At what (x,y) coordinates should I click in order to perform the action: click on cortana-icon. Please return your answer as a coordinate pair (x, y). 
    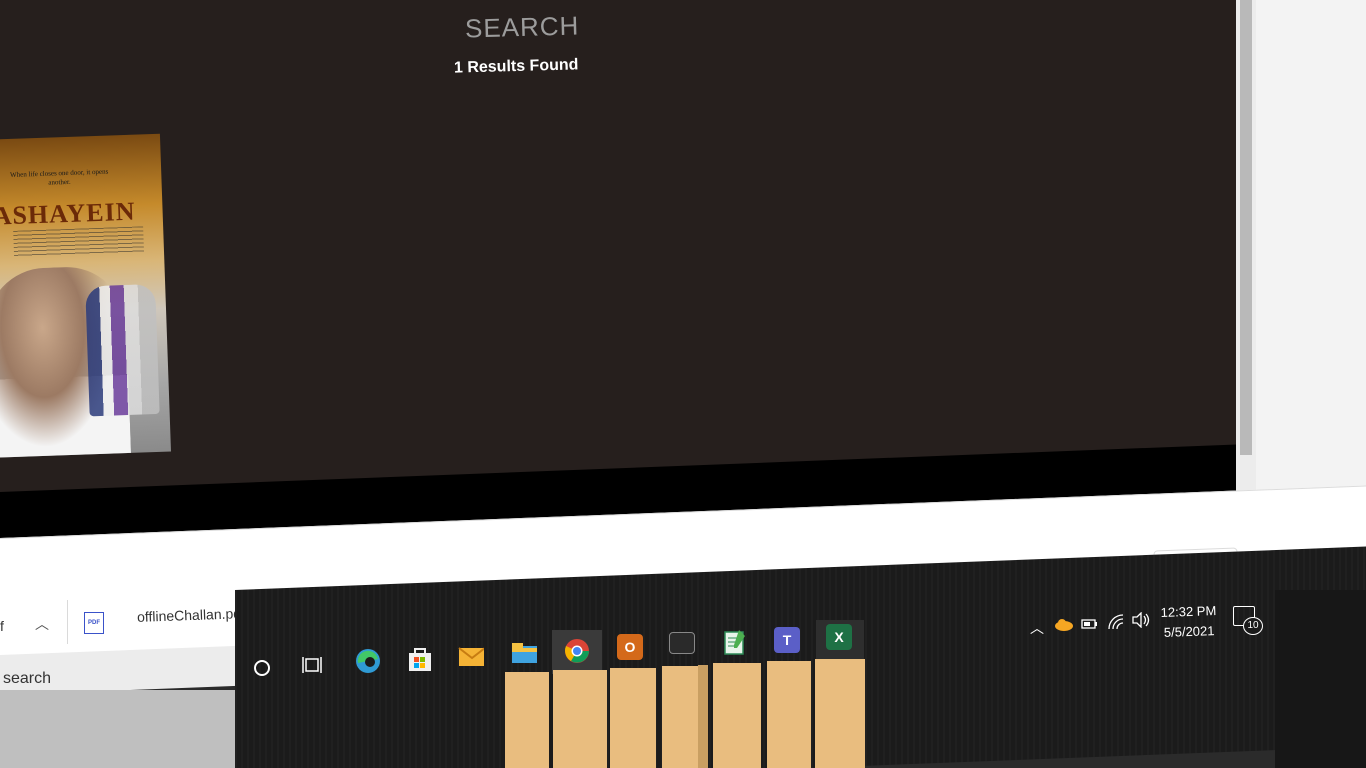
    Looking at the image, I should click on (262, 668).